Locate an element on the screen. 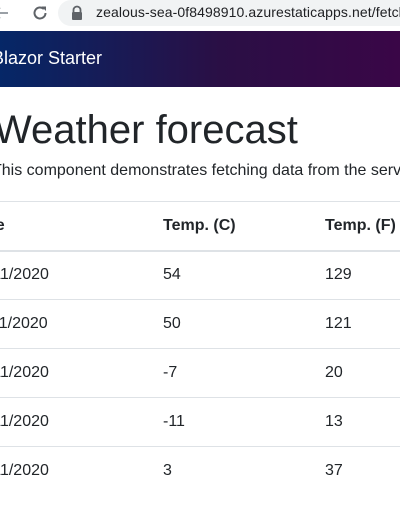 The image size is (400, 508). cell-temp-c: -7 is located at coordinates (244, 373).